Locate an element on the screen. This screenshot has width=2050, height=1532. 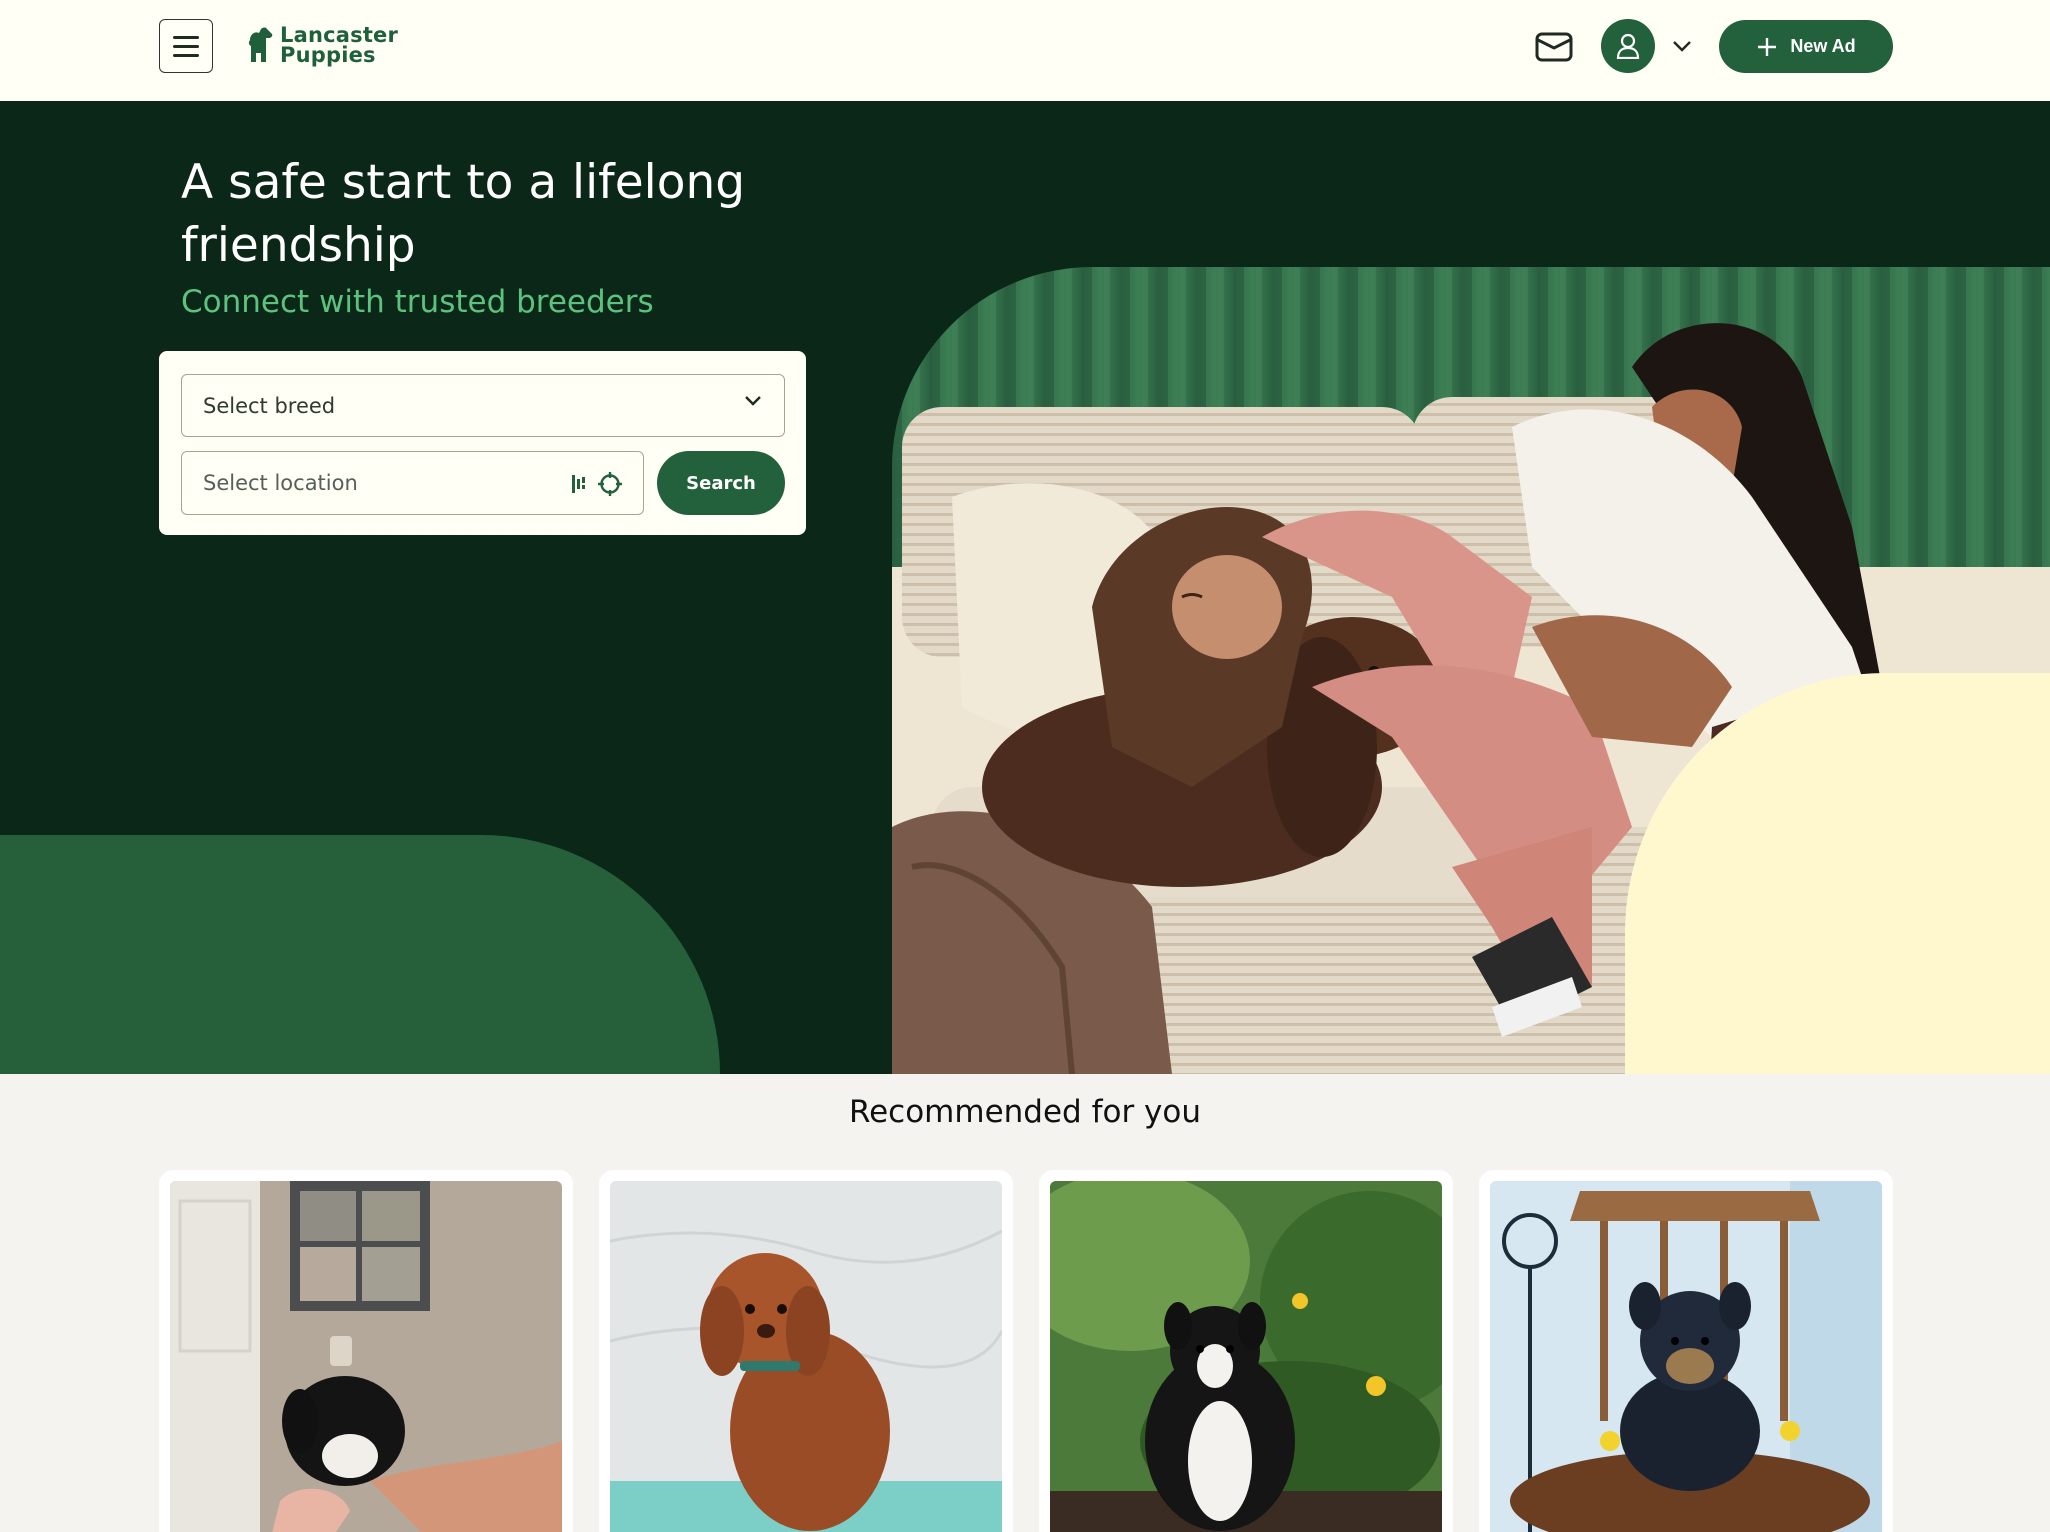
messages-button is located at coordinates (1554, 47).